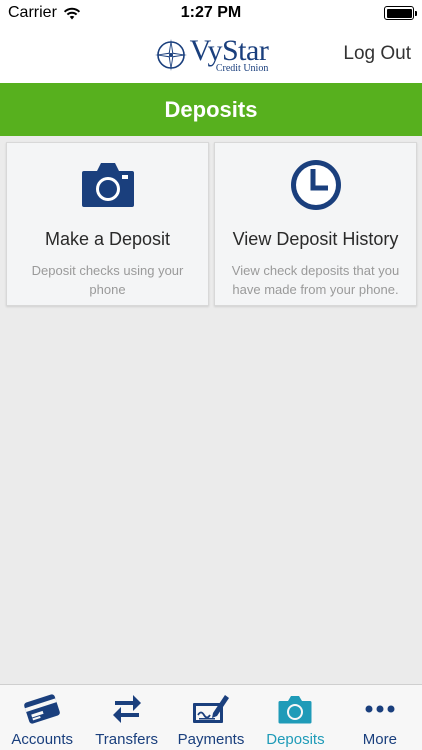 The image size is (422, 750). I want to click on carrier-info: Carrier, so click(44, 13).